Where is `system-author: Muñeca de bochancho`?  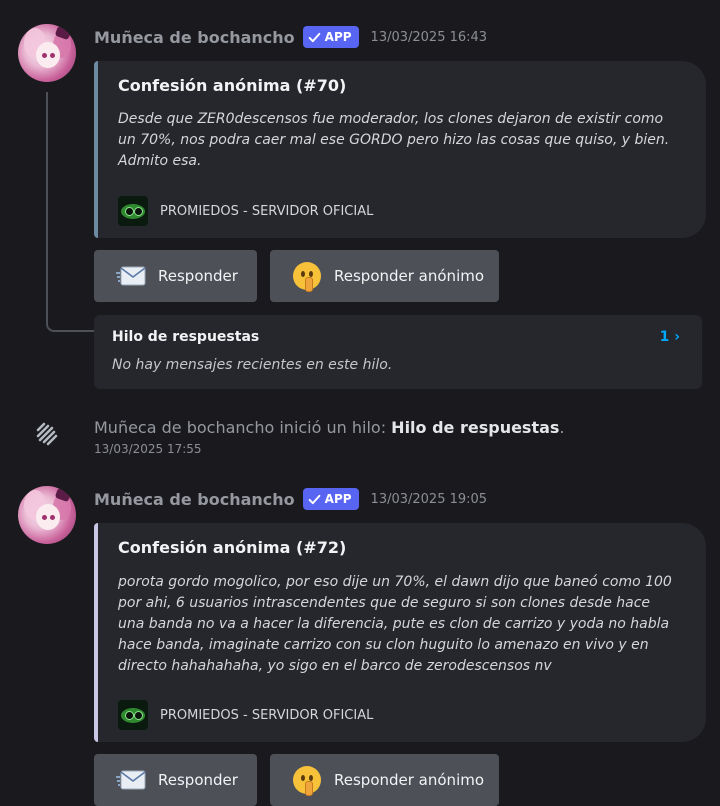
system-author: Muñeca de bochancho is located at coordinates (184, 427).